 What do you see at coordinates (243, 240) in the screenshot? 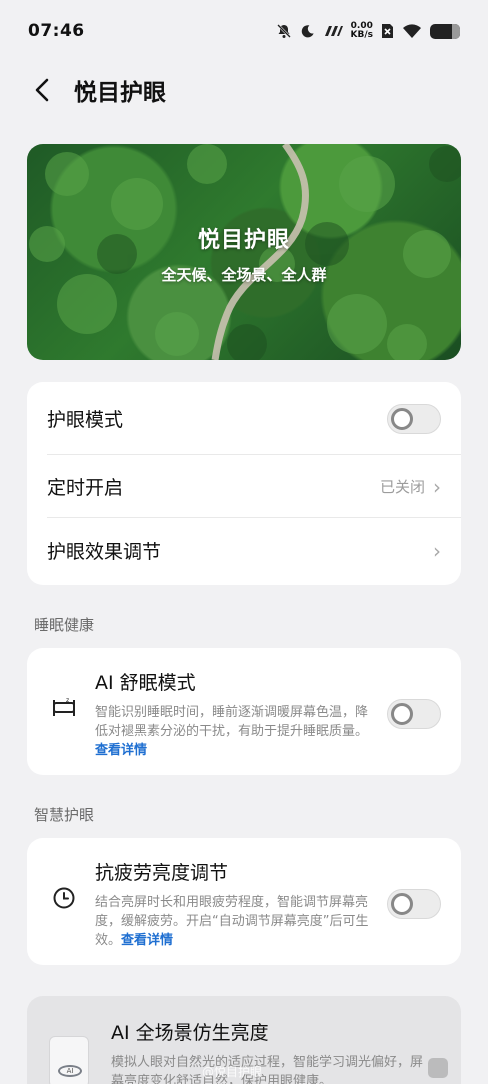
I see `banner-title: 悦目护眼` at bounding box center [243, 240].